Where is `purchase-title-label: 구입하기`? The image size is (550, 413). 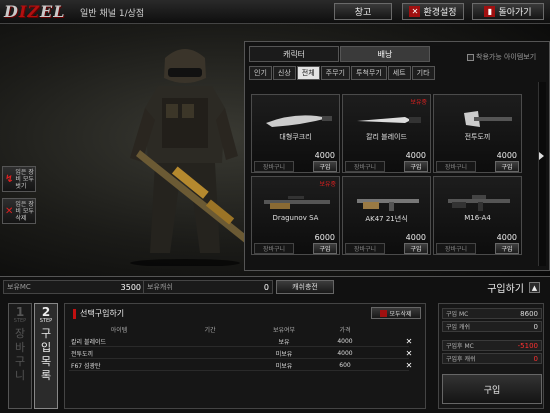
purchase-title-label: 구입하기 is located at coordinates (505, 289).